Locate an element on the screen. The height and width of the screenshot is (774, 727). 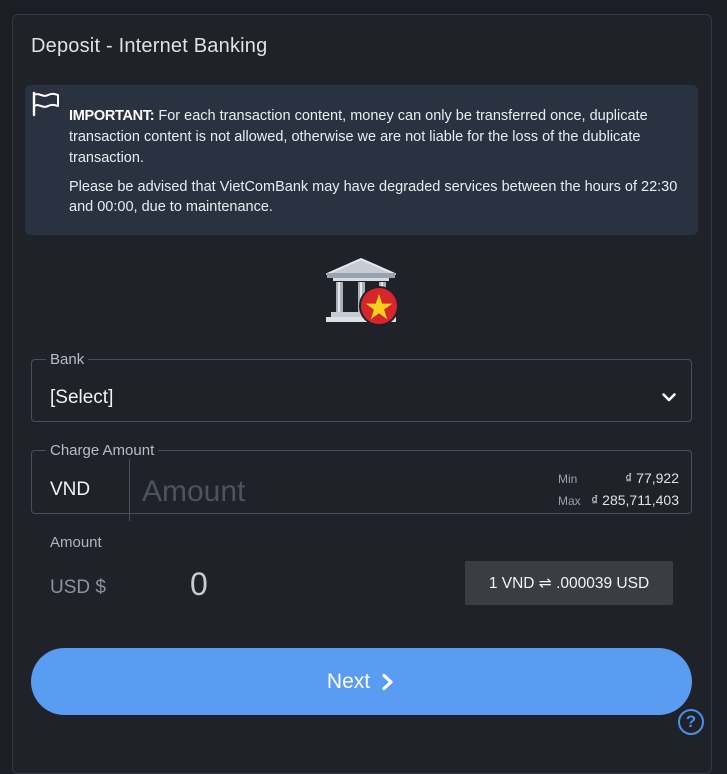
max-label: Max is located at coordinates (569, 501).